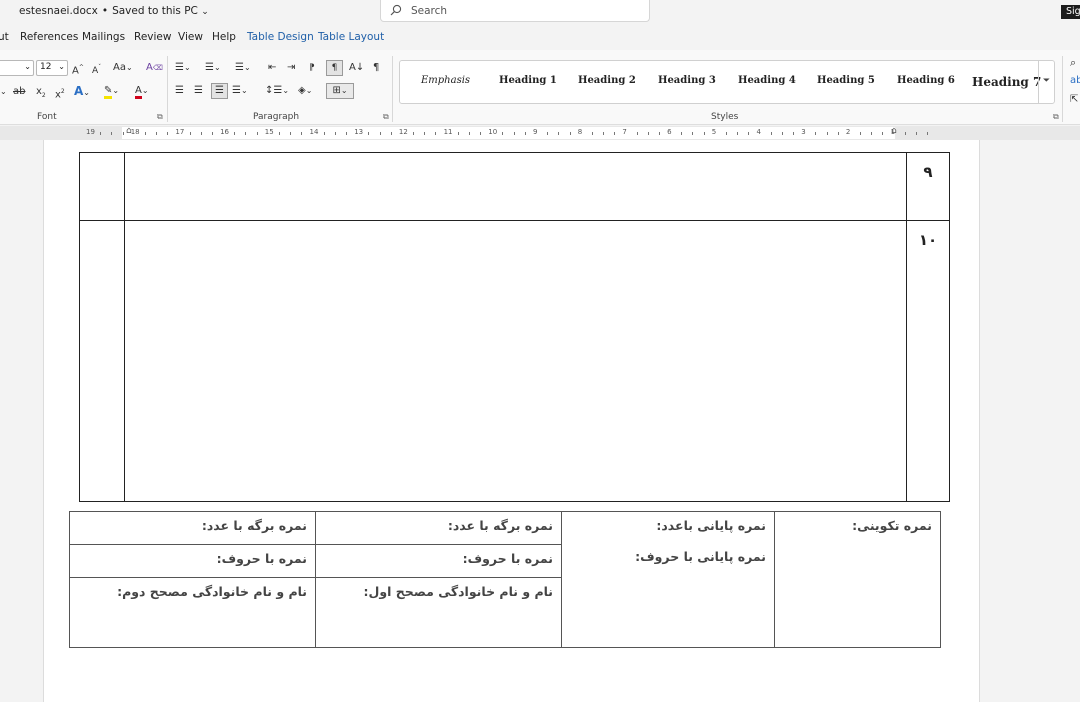  Describe the element at coordinates (96, 69) in the screenshot. I see `shrink-font-icon: Aˇ` at that location.